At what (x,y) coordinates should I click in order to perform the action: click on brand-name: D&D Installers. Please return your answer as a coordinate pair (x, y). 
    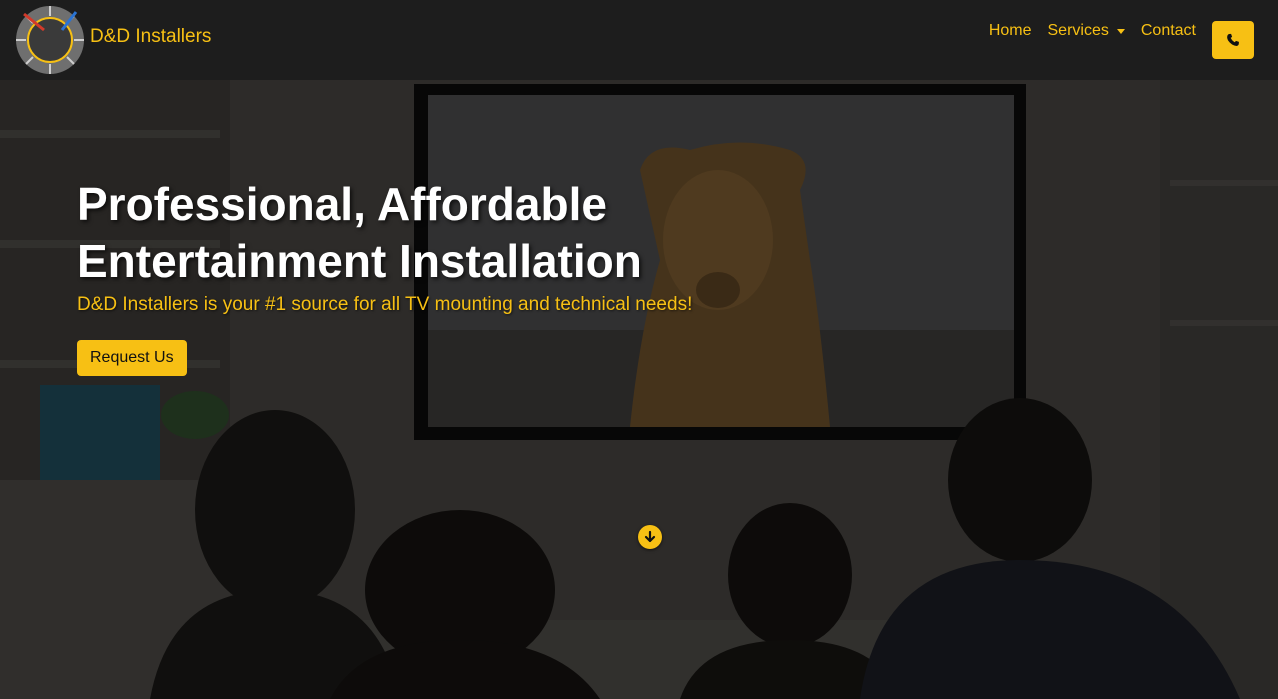
    Looking at the image, I should click on (151, 36).